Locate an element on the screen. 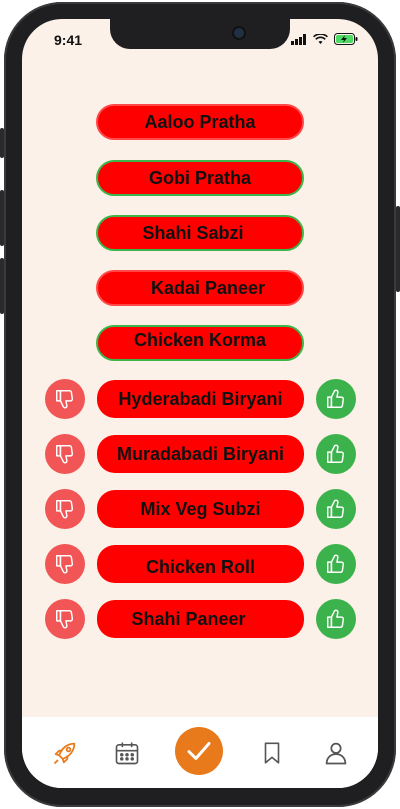 Image resolution: width=400 pixels, height=809 pixels. menu-item-gobi-pratha: Gobi Pratha is located at coordinates (200, 178).